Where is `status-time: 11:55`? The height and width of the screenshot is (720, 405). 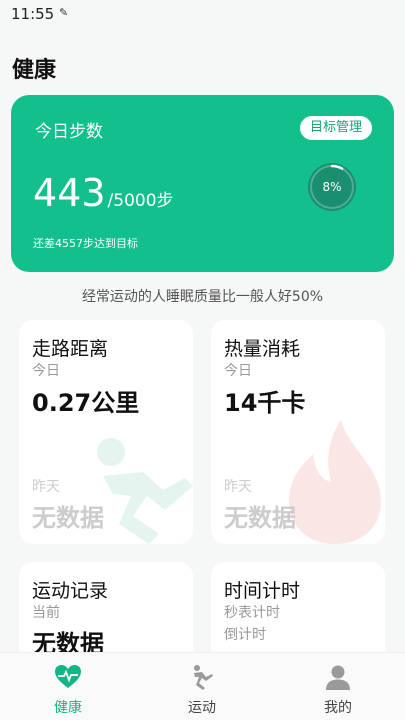 status-time: 11:55 is located at coordinates (33, 14).